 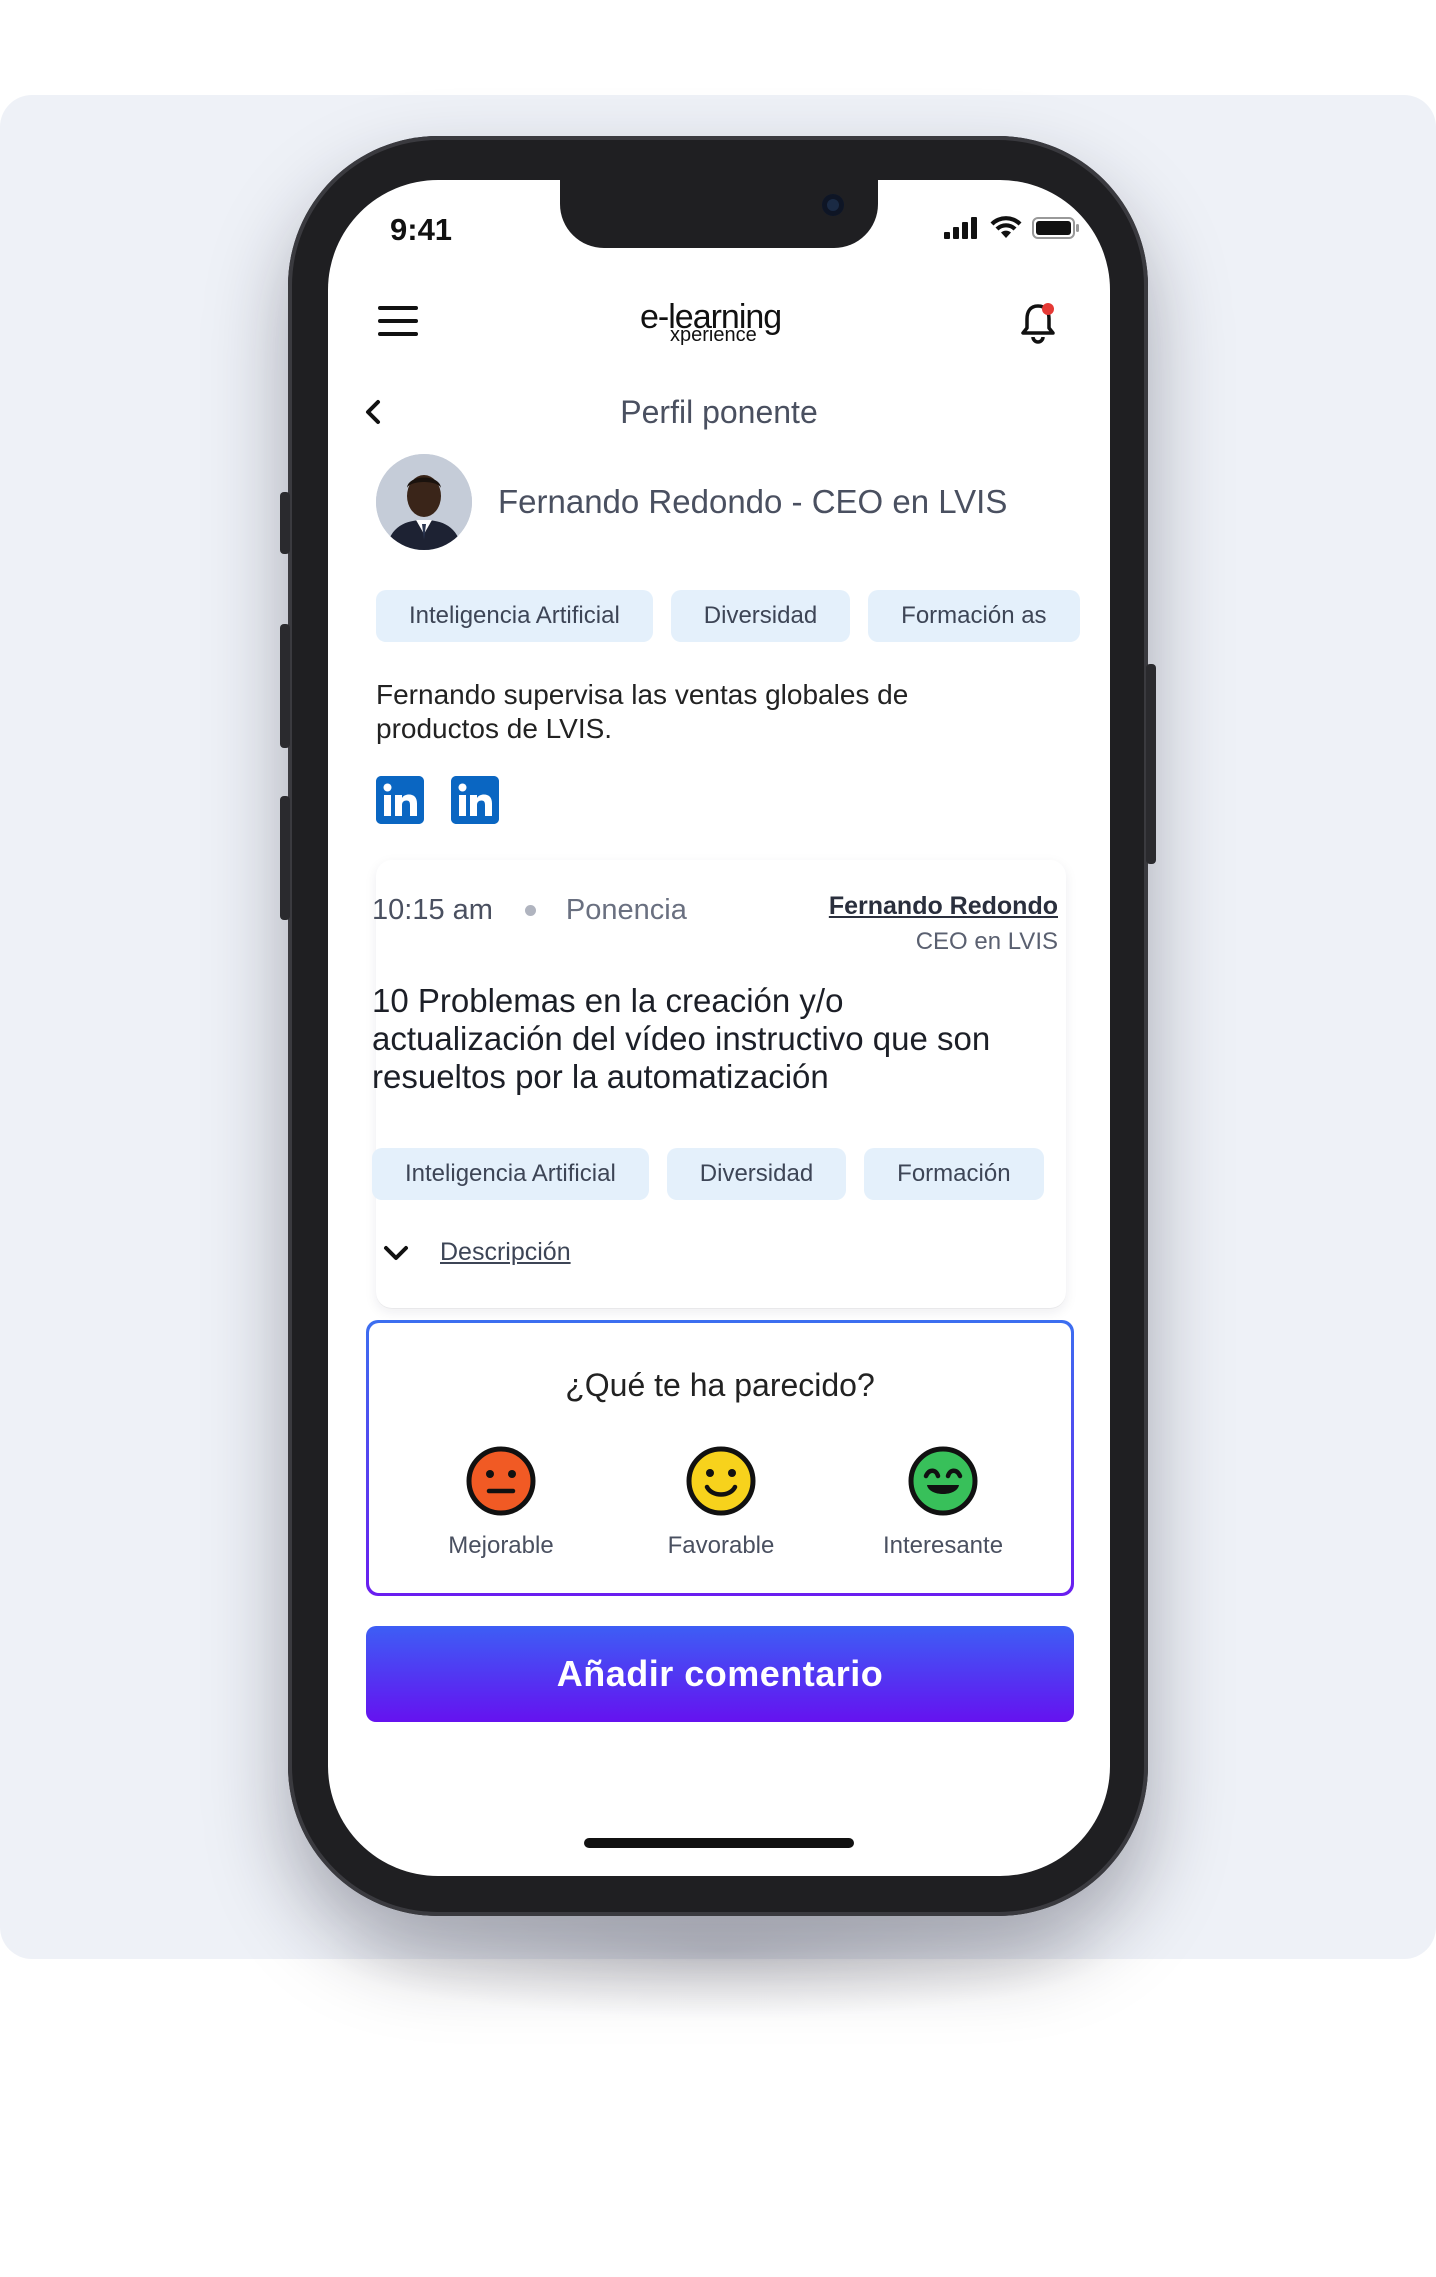 I want to click on avatar-image, so click(x=424, y=502).